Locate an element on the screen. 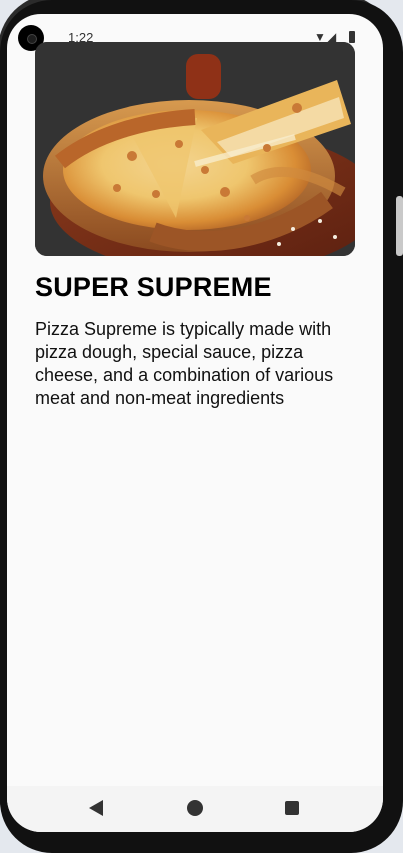 This screenshot has height=853, width=403. back-icon is located at coordinates (96, 808).